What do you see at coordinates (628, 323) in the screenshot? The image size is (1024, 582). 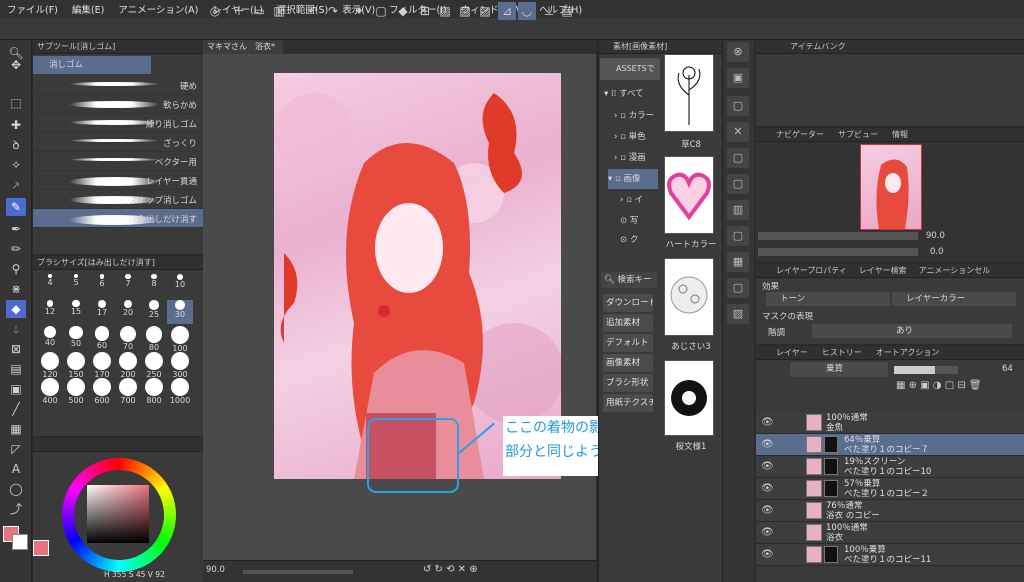 I see `material-button: 追加素材` at bounding box center [628, 323].